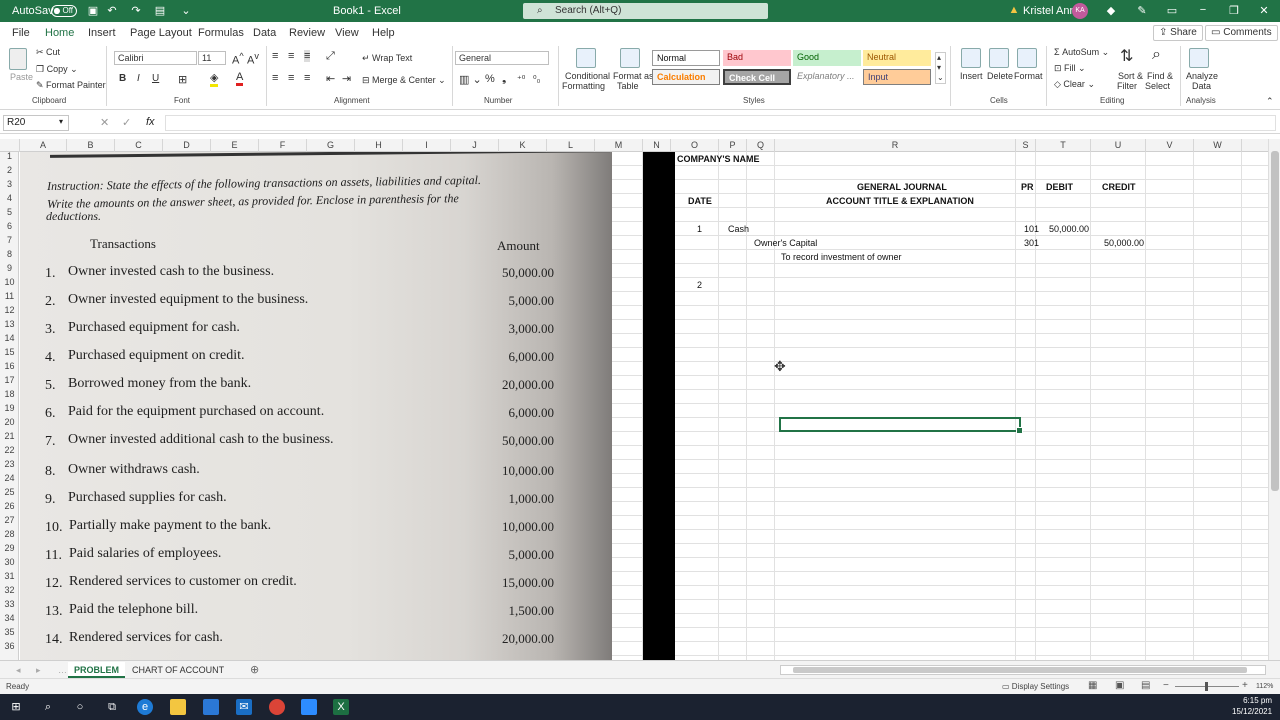 This screenshot has width=1280, height=720. I want to click on row-header-33: 33, so click(9, 604).